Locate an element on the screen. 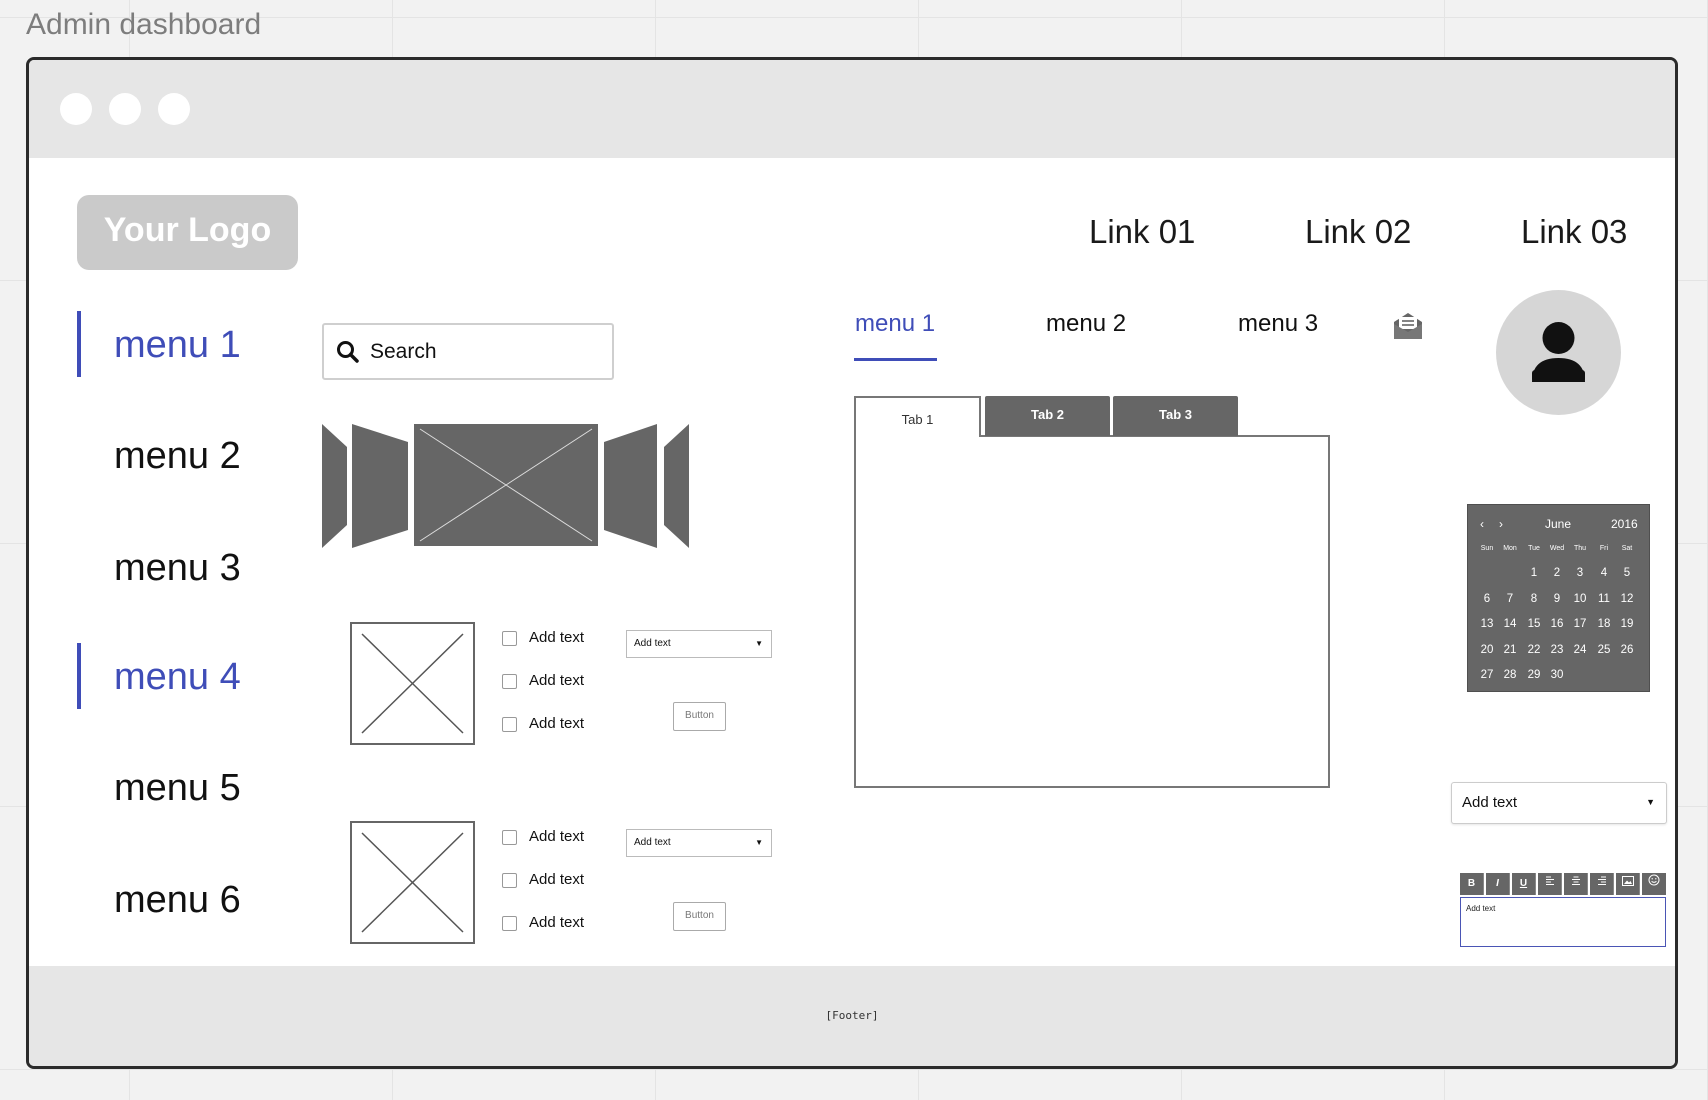 The height and width of the screenshot is (1100, 1708). rich-text-input: Add text is located at coordinates (1563, 922).